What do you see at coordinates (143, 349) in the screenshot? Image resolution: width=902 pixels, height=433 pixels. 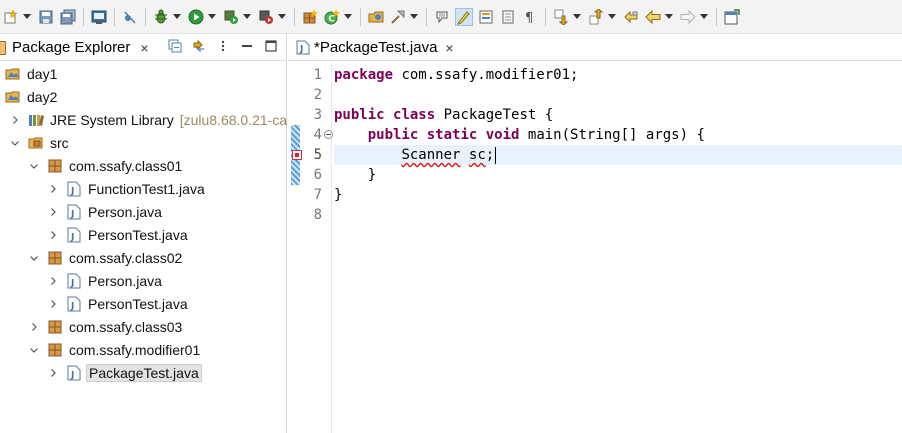 I see `tree-item: com.ssafy.modifier01` at bounding box center [143, 349].